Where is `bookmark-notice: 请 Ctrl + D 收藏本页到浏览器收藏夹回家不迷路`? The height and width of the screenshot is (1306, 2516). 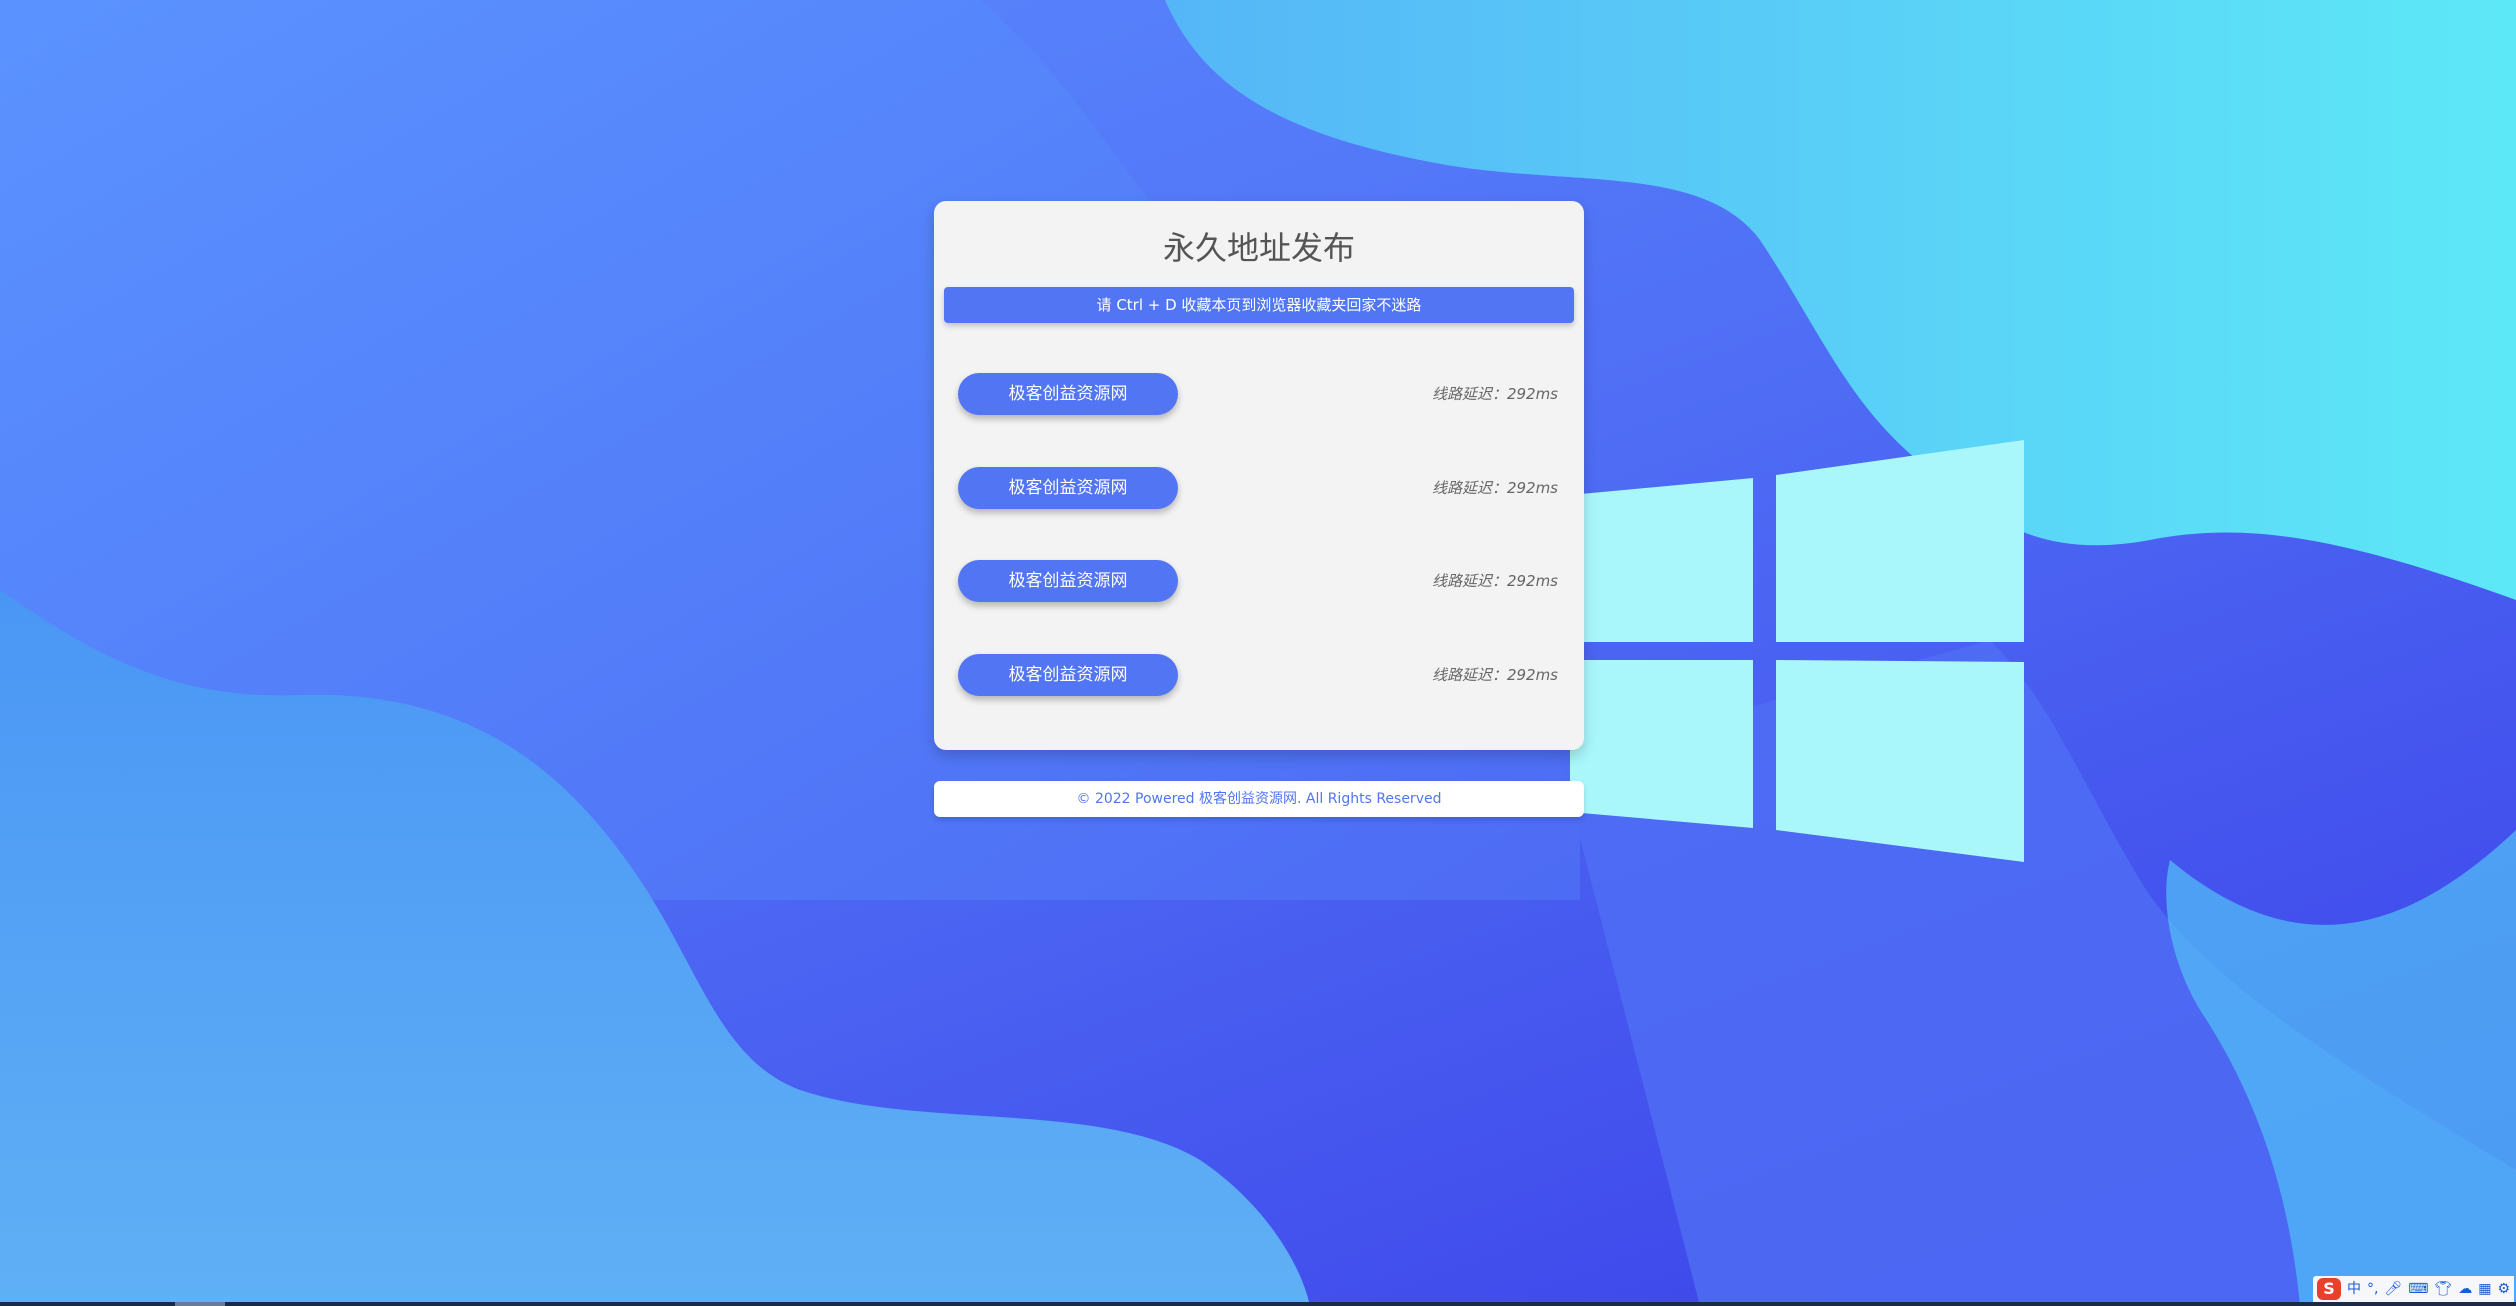
bookmark-notice: 请 Ctrl + D 收藏本页到浏览器收藏夹回家不迷路 is located at coordinates (1259, 305).